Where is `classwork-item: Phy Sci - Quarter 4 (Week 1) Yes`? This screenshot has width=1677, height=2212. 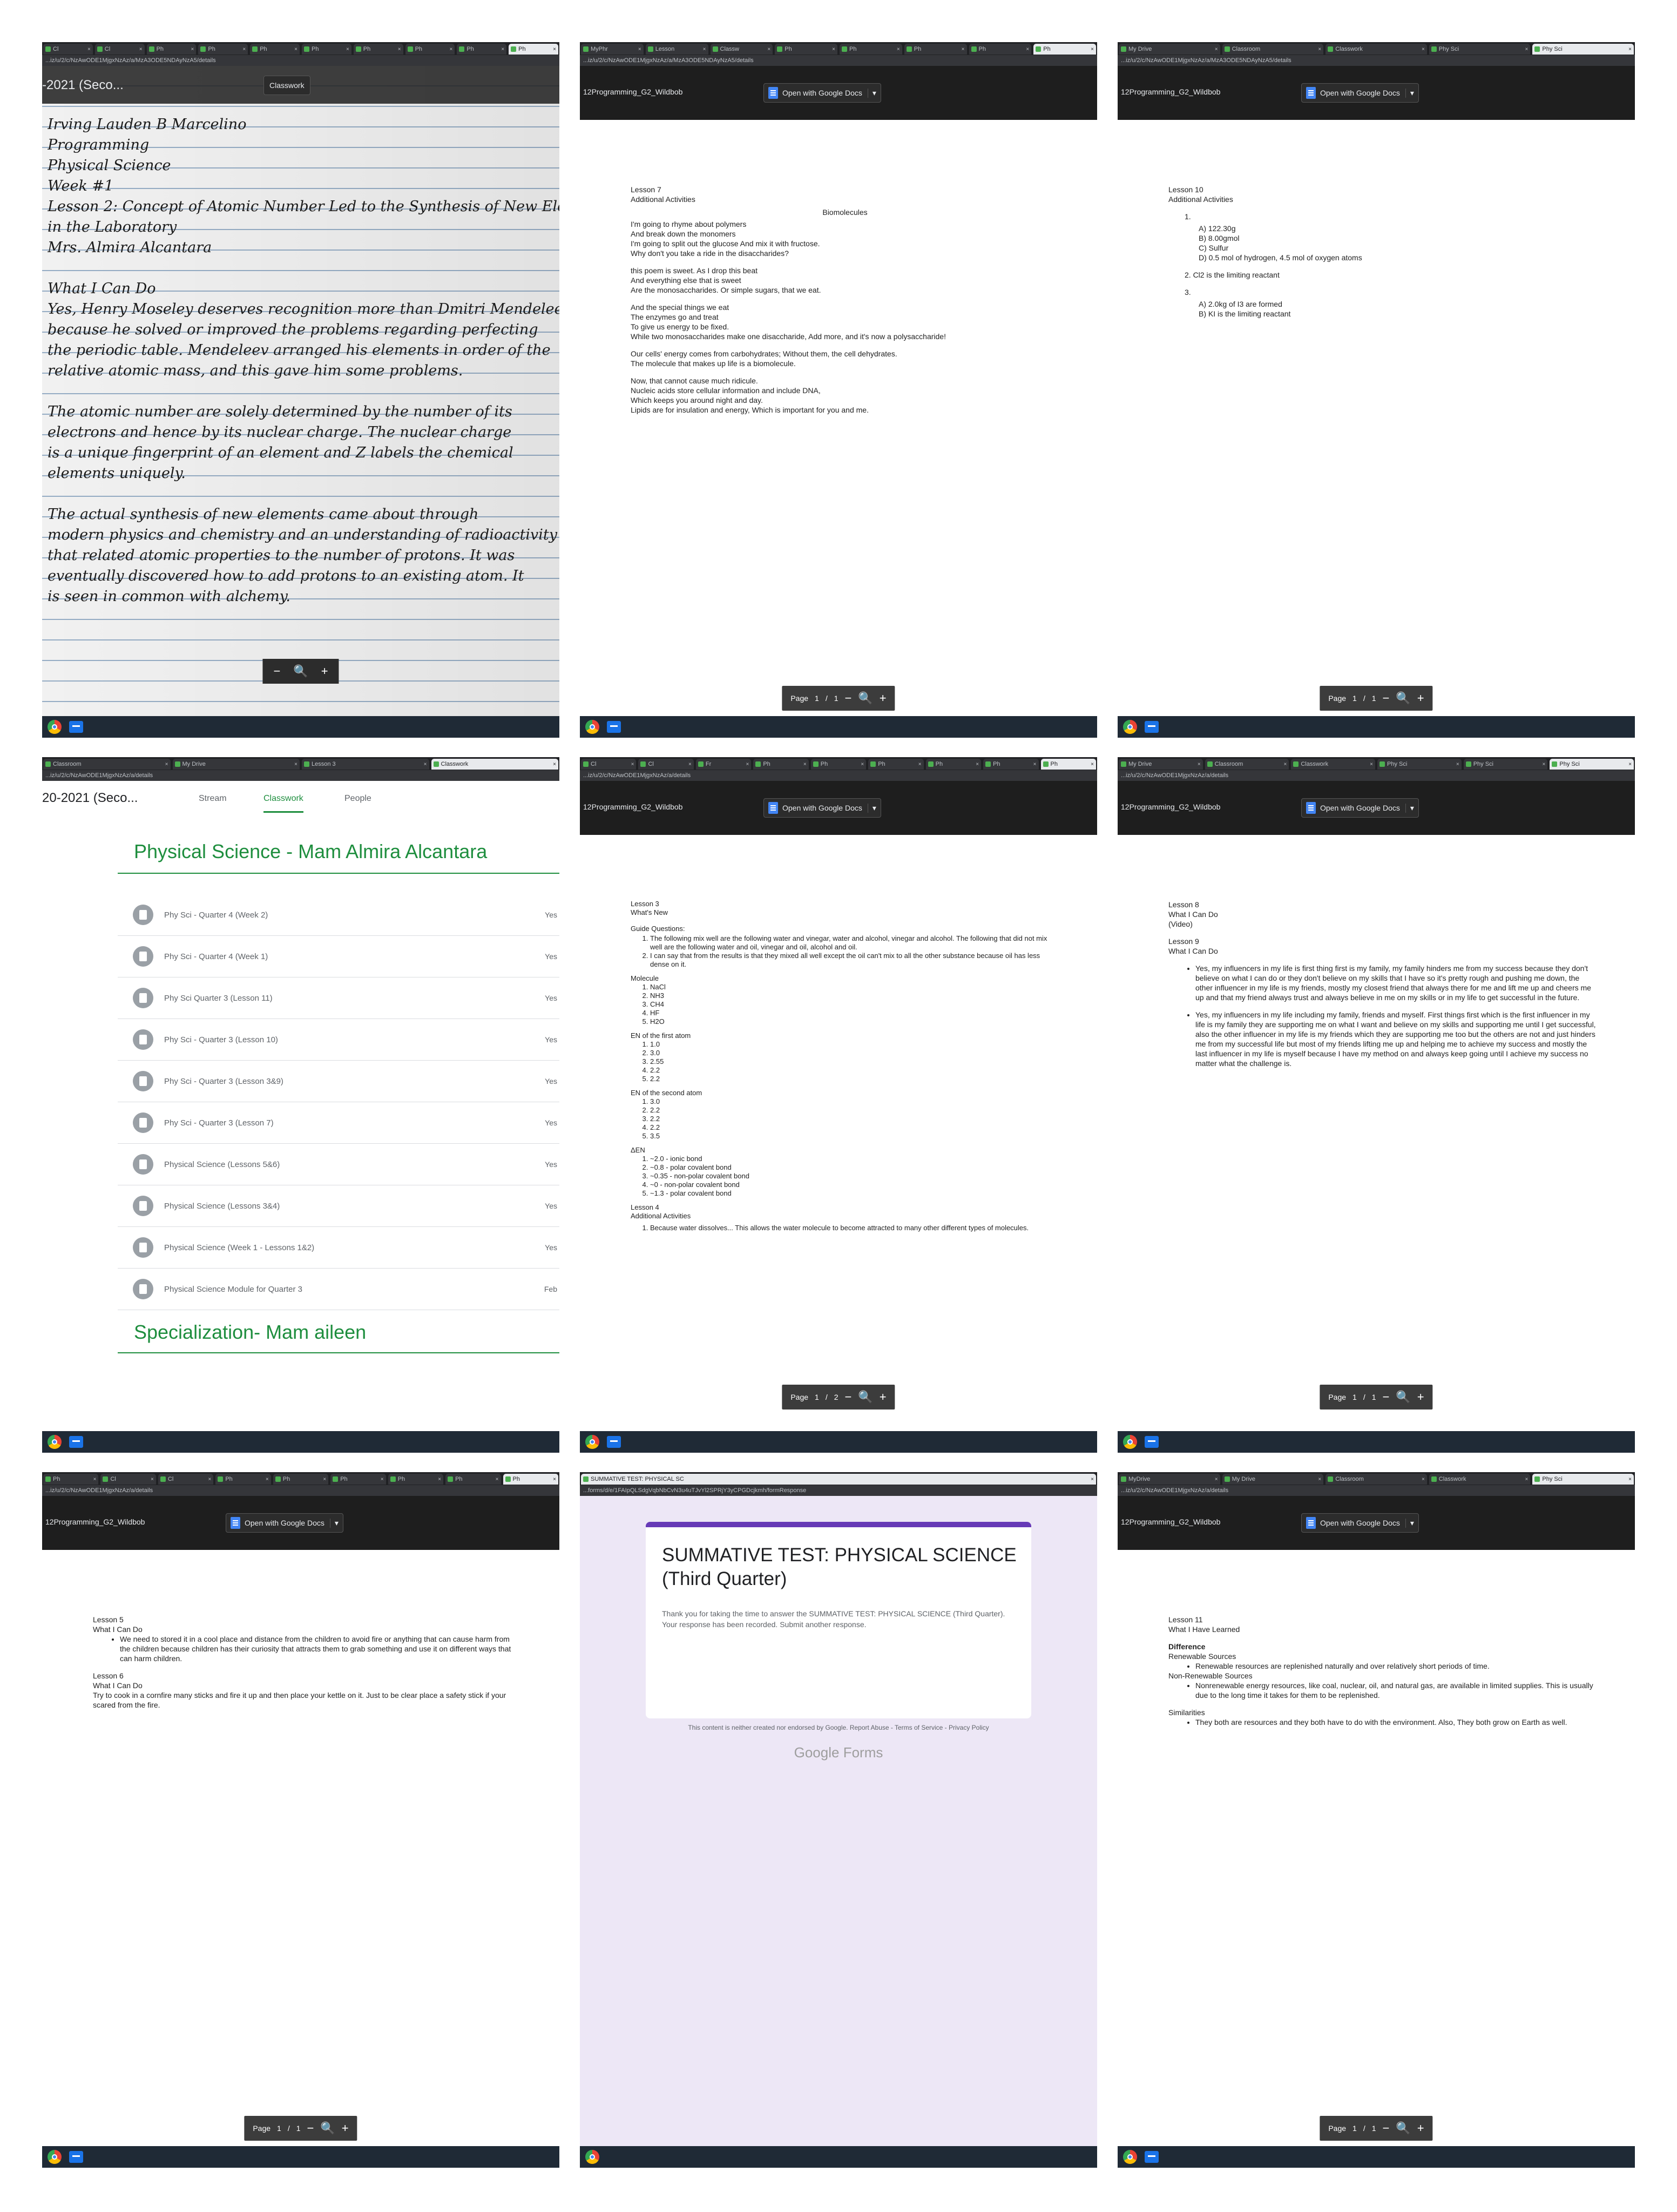
classwork-item: Phy Sci - Quarter 4 (Week 1) Yes is located at coordinates (339, 956).